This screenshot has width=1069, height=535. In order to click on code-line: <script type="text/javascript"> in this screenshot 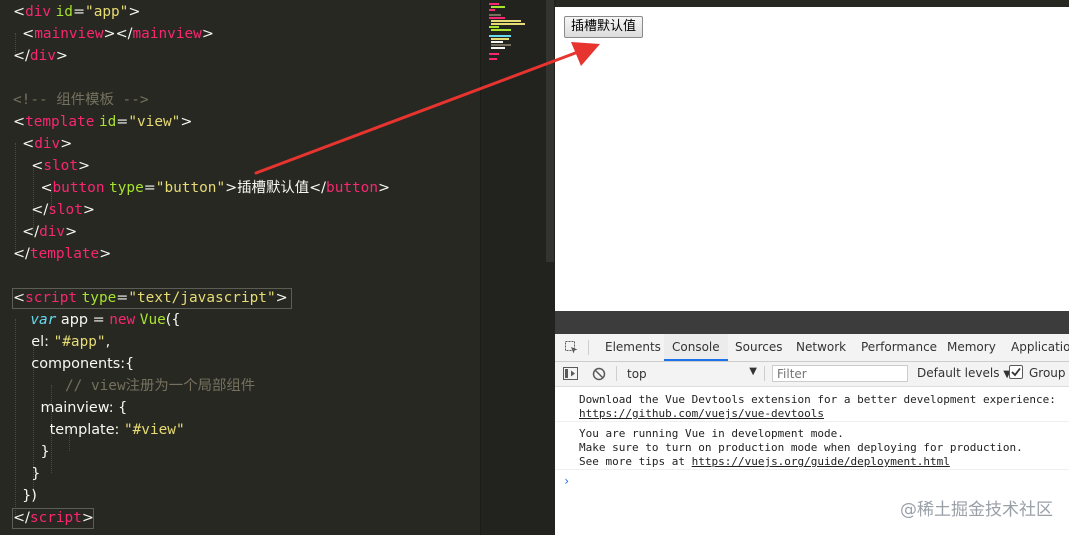, I will do `click(150, 298)`.